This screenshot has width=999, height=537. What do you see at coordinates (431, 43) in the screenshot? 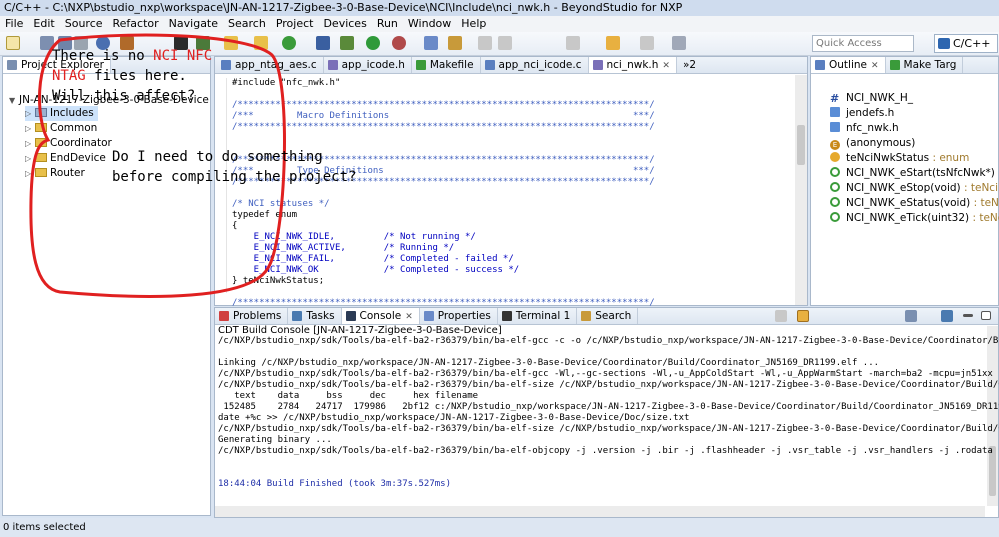
I see `new-class-icon` at bounding box center [431, 43].